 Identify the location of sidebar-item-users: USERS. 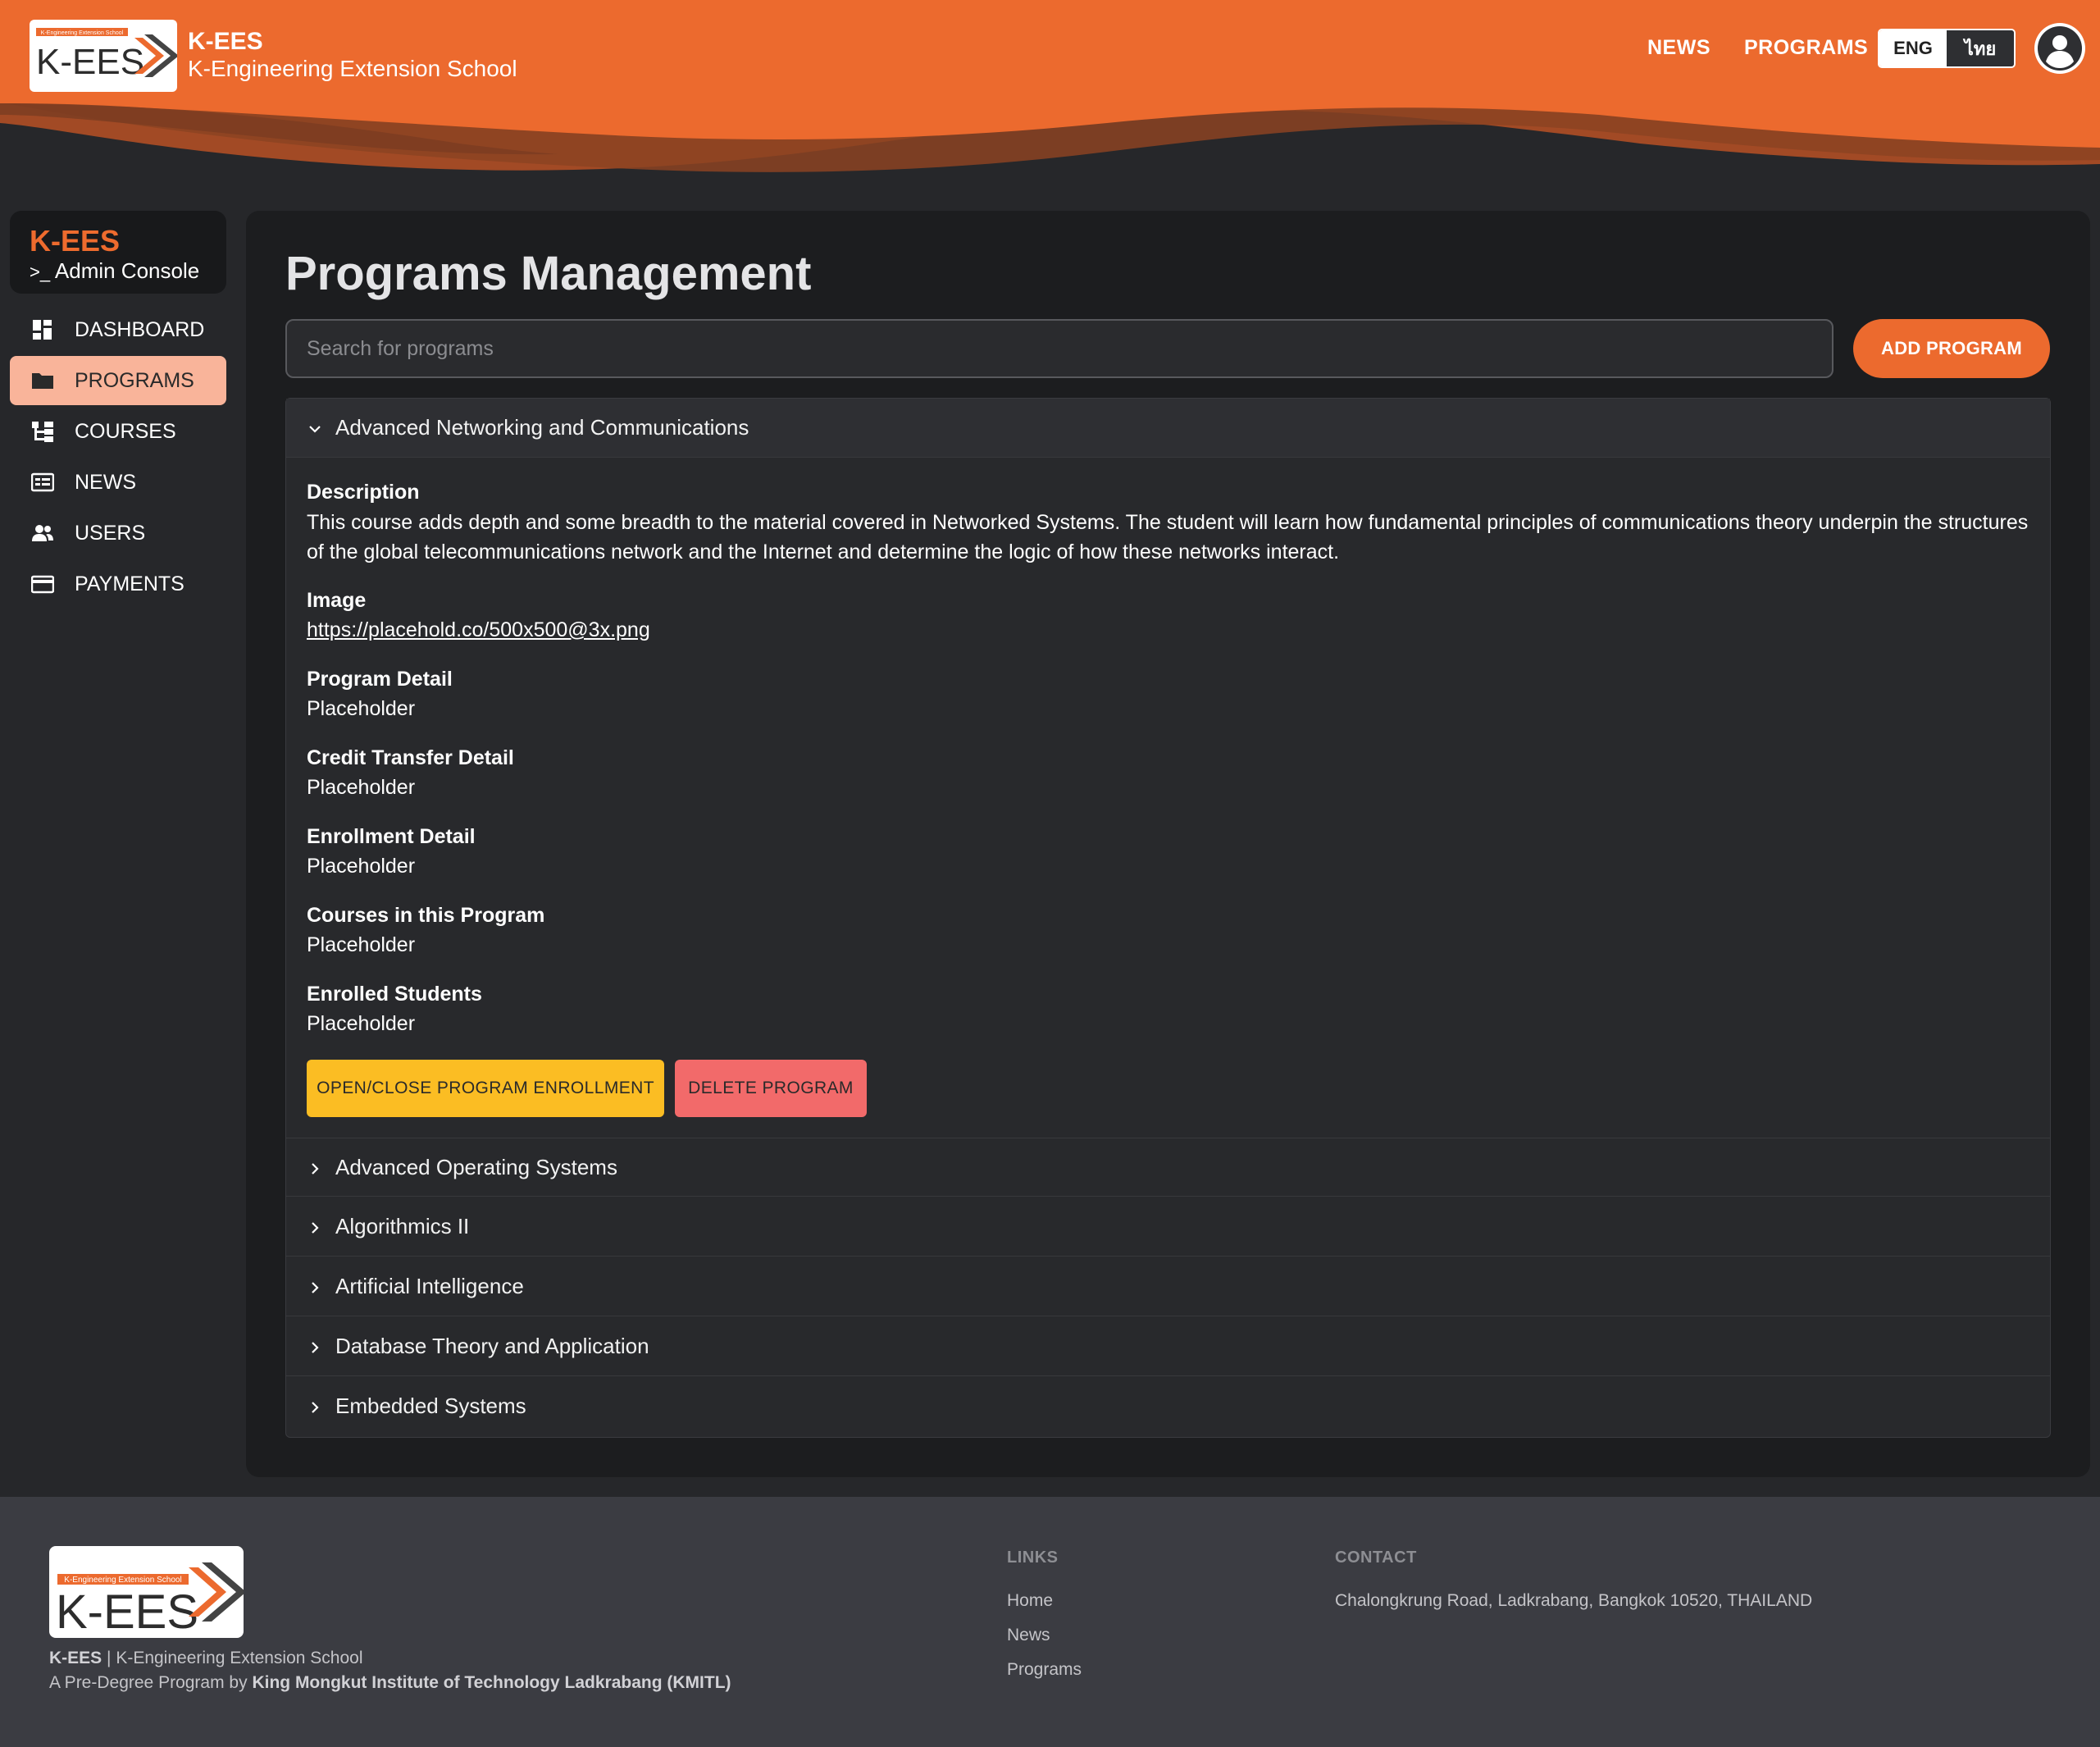
(118, 533).